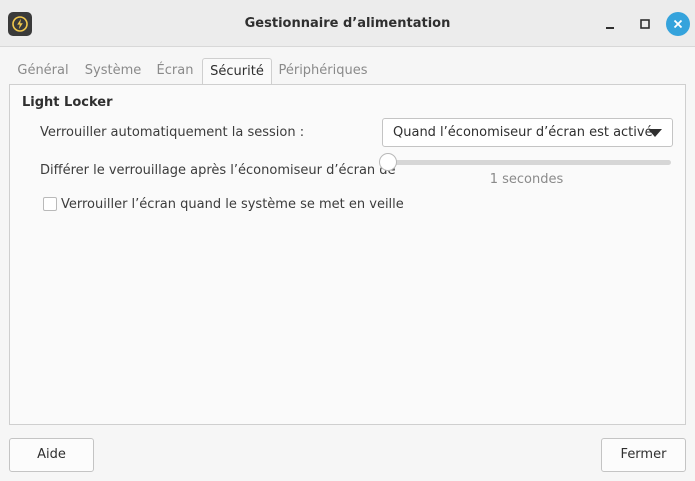 This screenshot has width=695, height=481. I want to click on close-window-button, so click(678, 24).